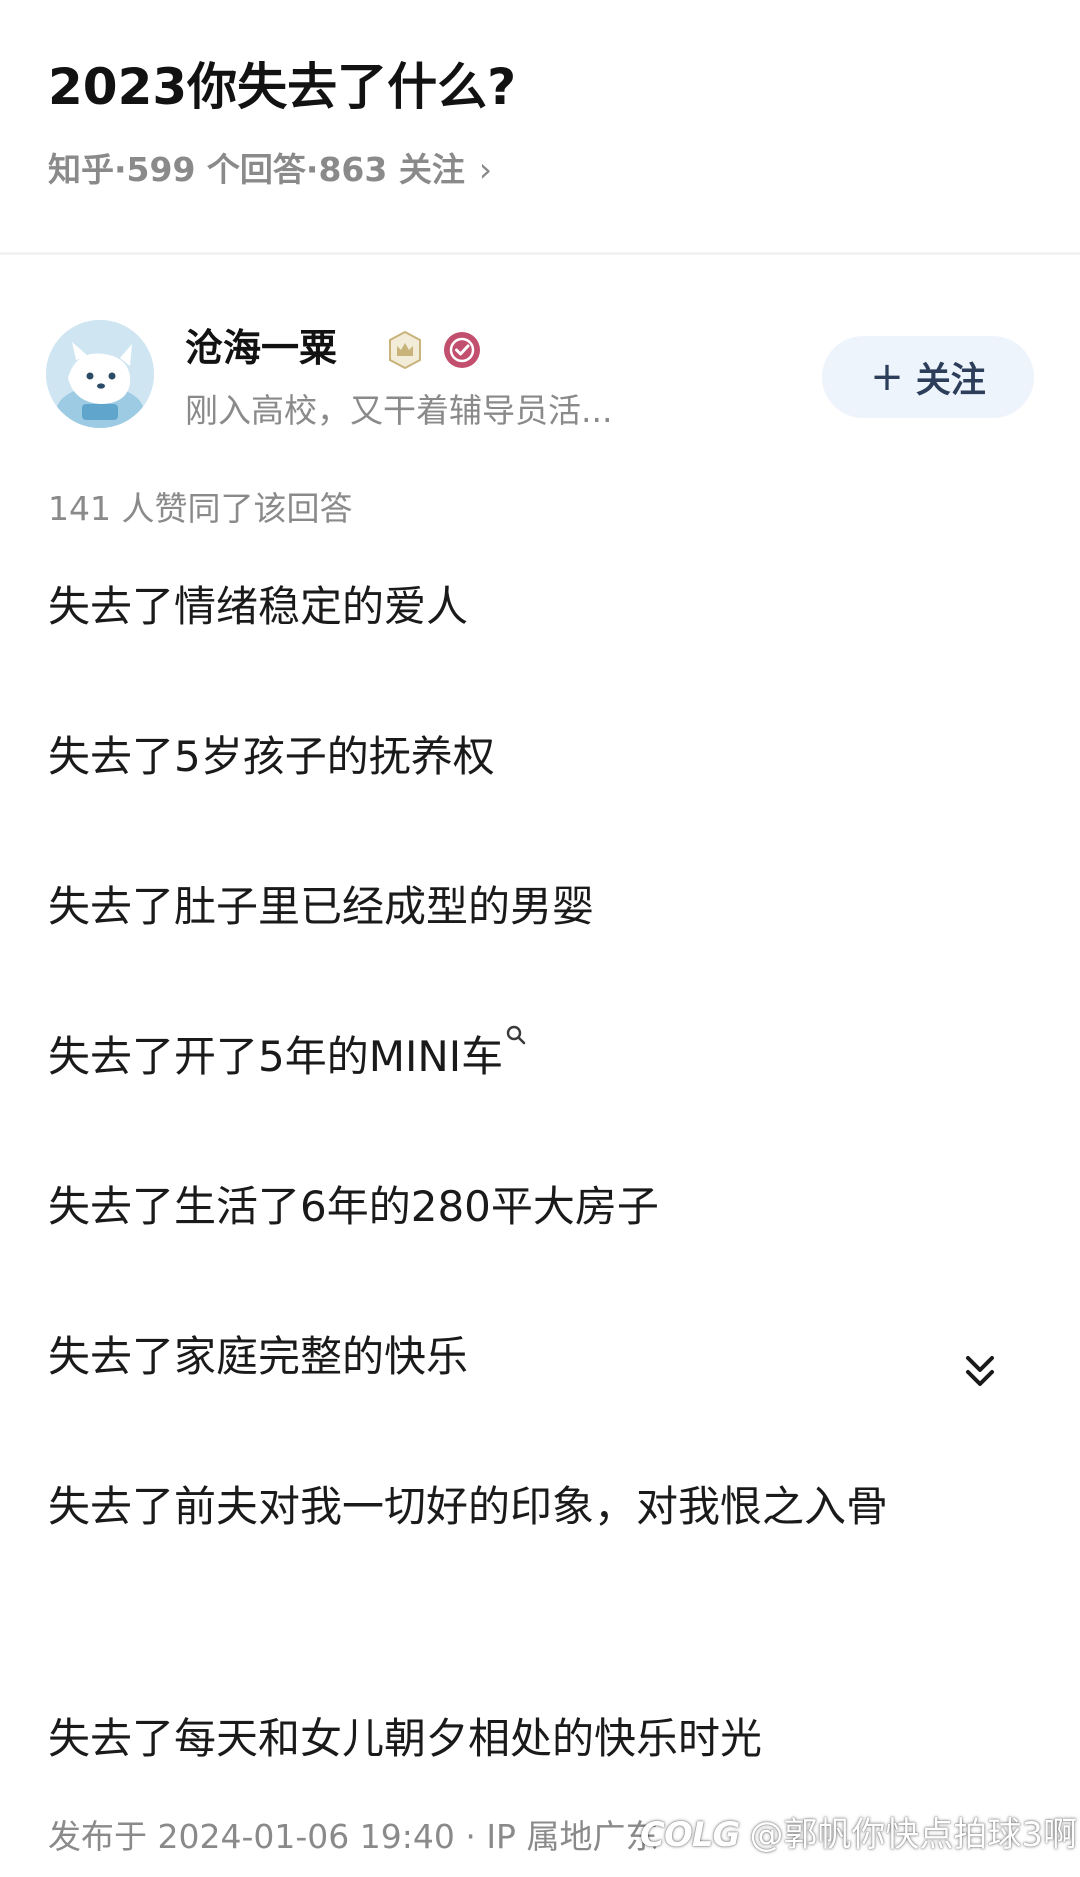 Image resolution: width=1080 pixels, height=1877 pixels. I want to click on chevron-right-icon: ›, so click(485, 169).